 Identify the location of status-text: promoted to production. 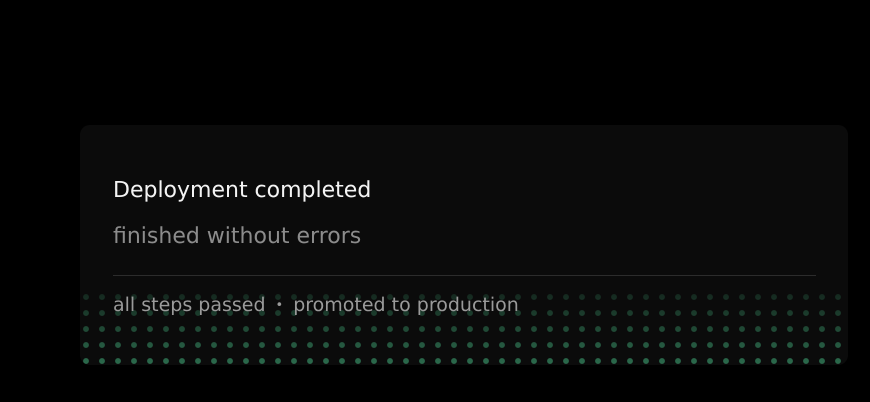
(406, 305).